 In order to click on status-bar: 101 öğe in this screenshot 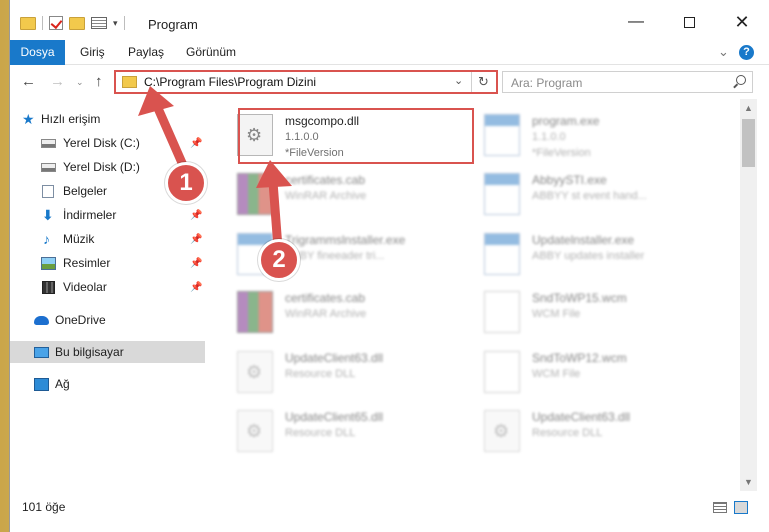, I will do `click(389, 508)`.